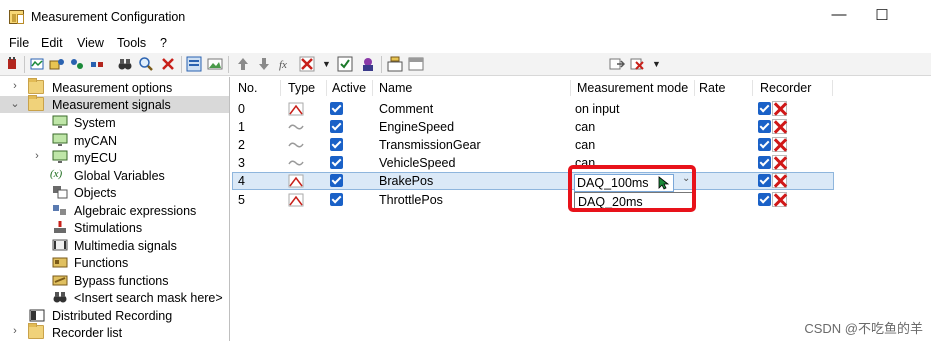 The height and width of the screenshot is (341, 931). I want to click on move-up-icon, so click(243, 64).